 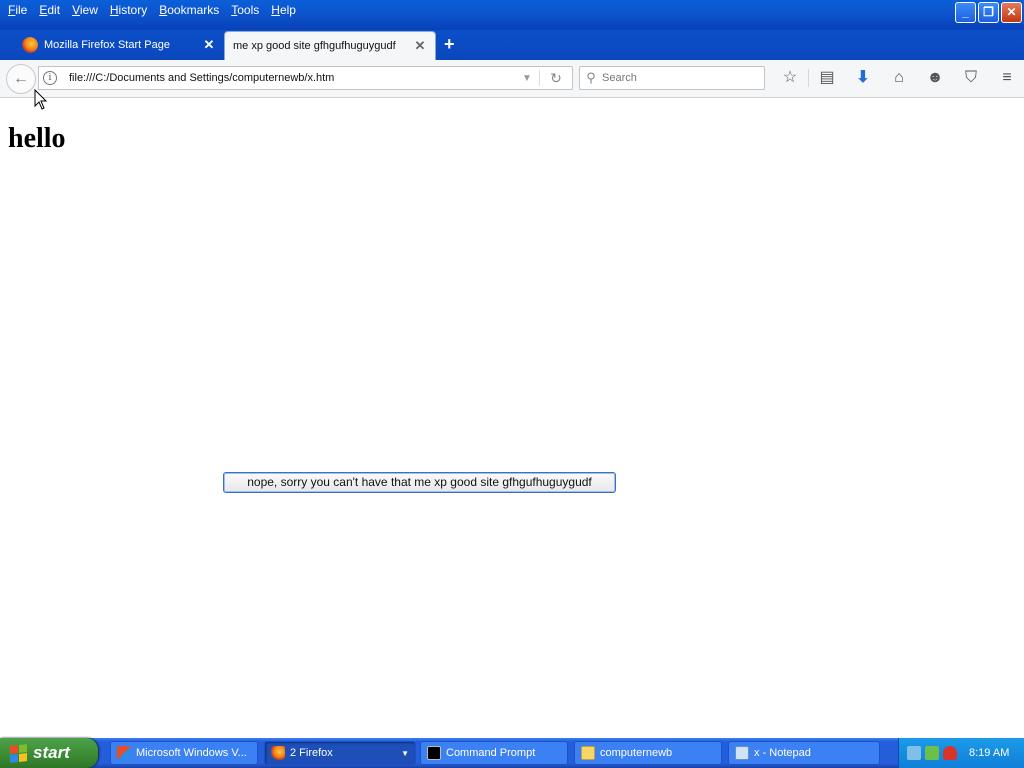 I want to click on toolbar-icons: ☆ ▤ ⬇ ⌂ ☻ ⛉ ≡, so click(x=898, y=78).